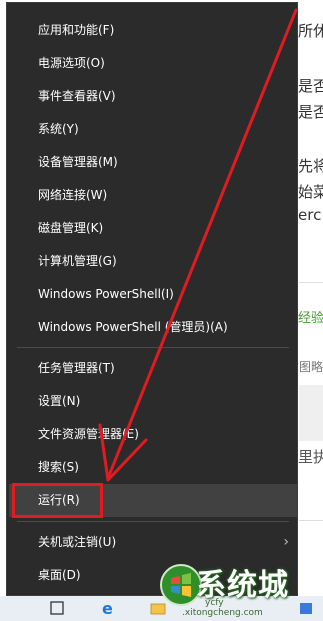 The height and width of the screenshot is (621, 323). Describe the element at coordinates (222, 613) in the screenshot. I see `watermark-url-label: .xitongcheng.com` at that location.